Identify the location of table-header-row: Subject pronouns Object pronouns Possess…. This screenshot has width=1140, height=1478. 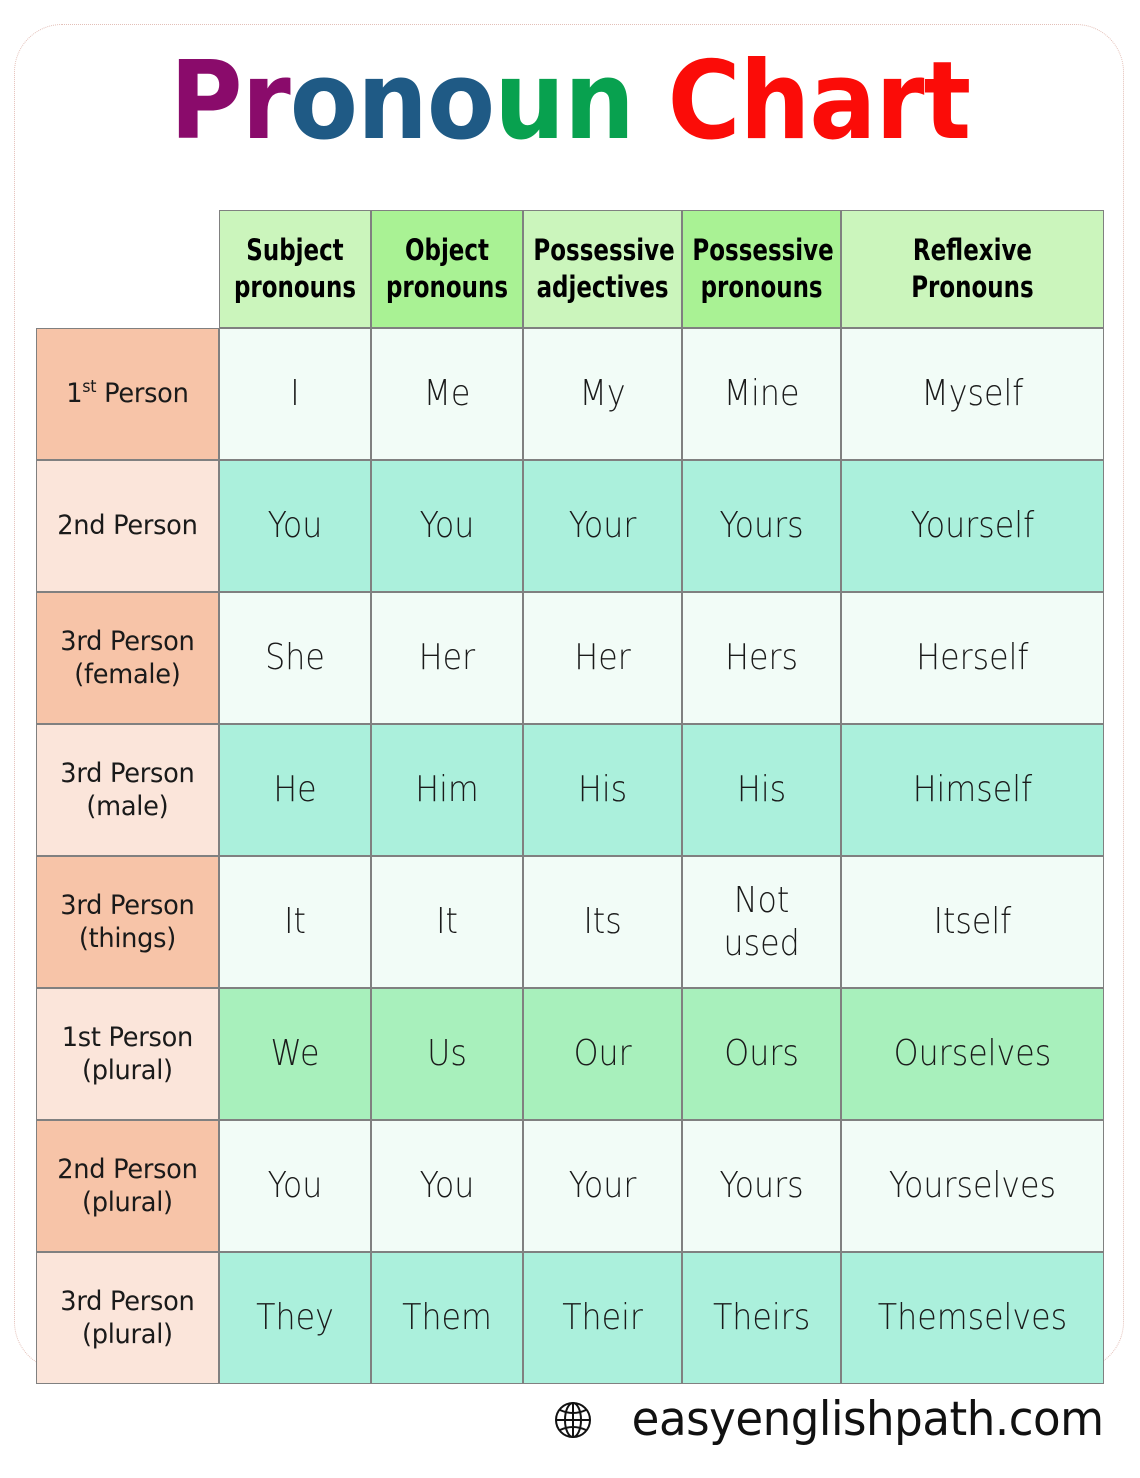
(570, 269).